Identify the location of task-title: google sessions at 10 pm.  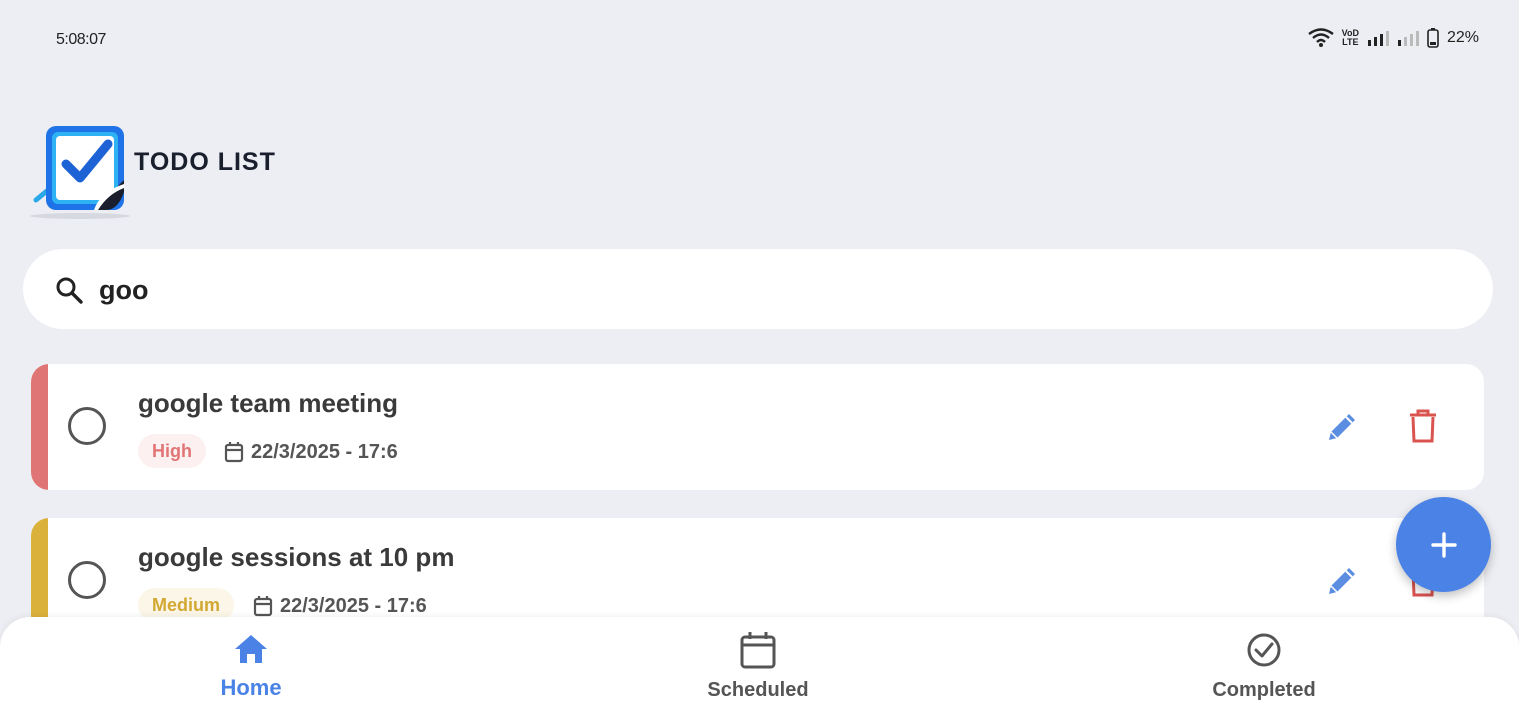
(296, 557).